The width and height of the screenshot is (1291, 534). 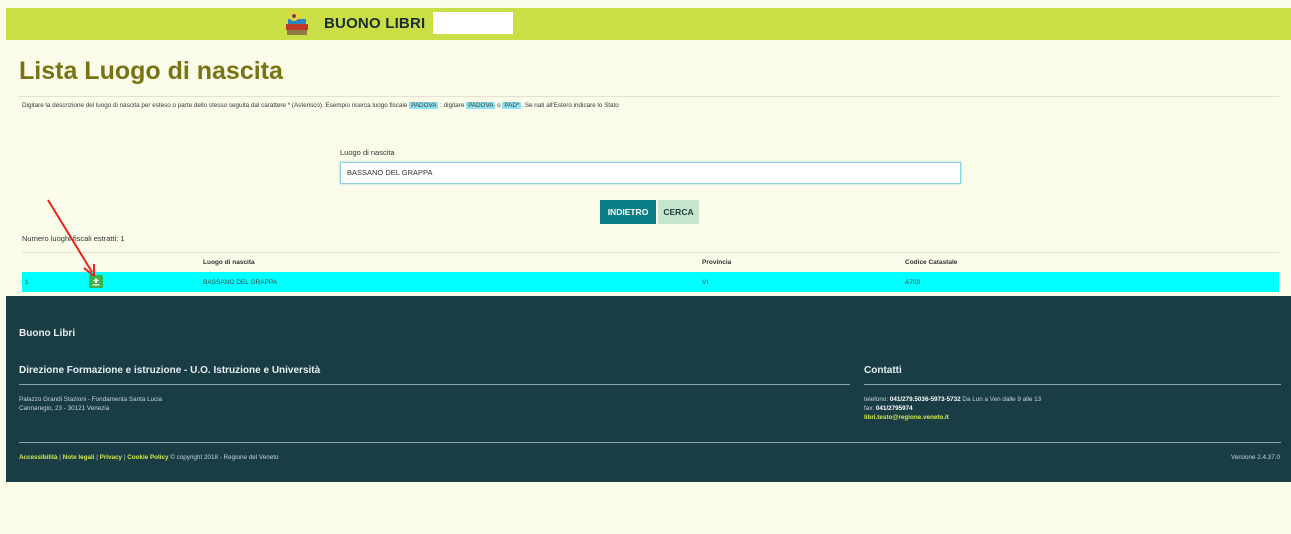 What do you see at coordinates (240, 282) in the screenshot?
I see `cell-luogo: BASSANO DEL GRAPPA` at bounding box center [240, 282].